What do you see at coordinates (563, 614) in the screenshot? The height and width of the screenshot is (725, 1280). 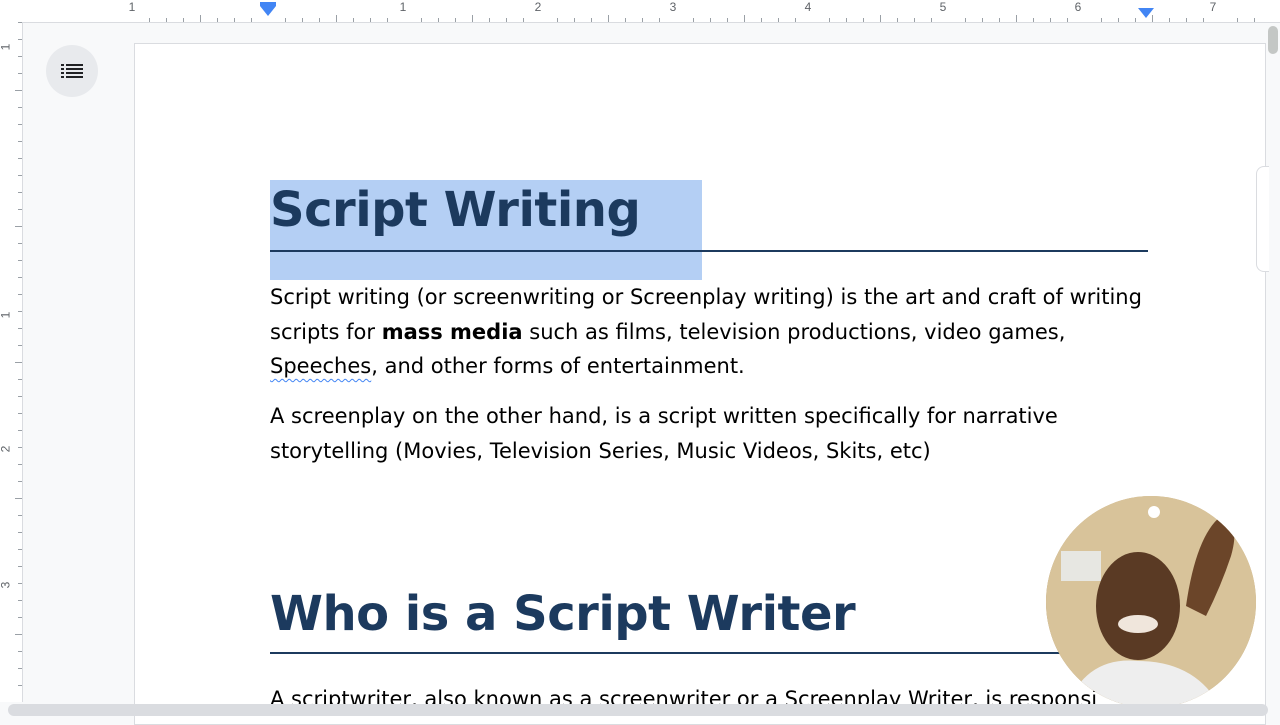 I see `heading-who-is-a-script-writer: Who is a Script Writer` at bounding box center [563, 614].